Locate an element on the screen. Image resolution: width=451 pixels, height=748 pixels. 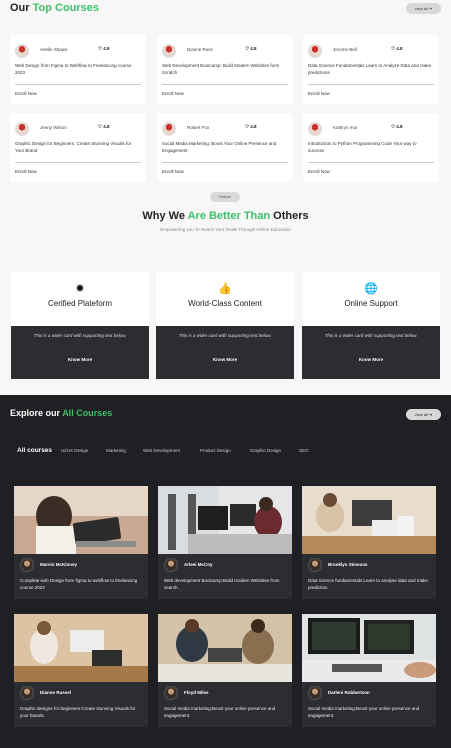
feature-label: Online Support is located at coordinates (371, 303).